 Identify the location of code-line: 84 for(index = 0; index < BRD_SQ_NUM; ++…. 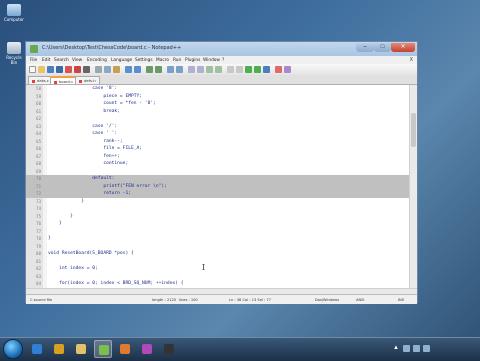
(217, 284).